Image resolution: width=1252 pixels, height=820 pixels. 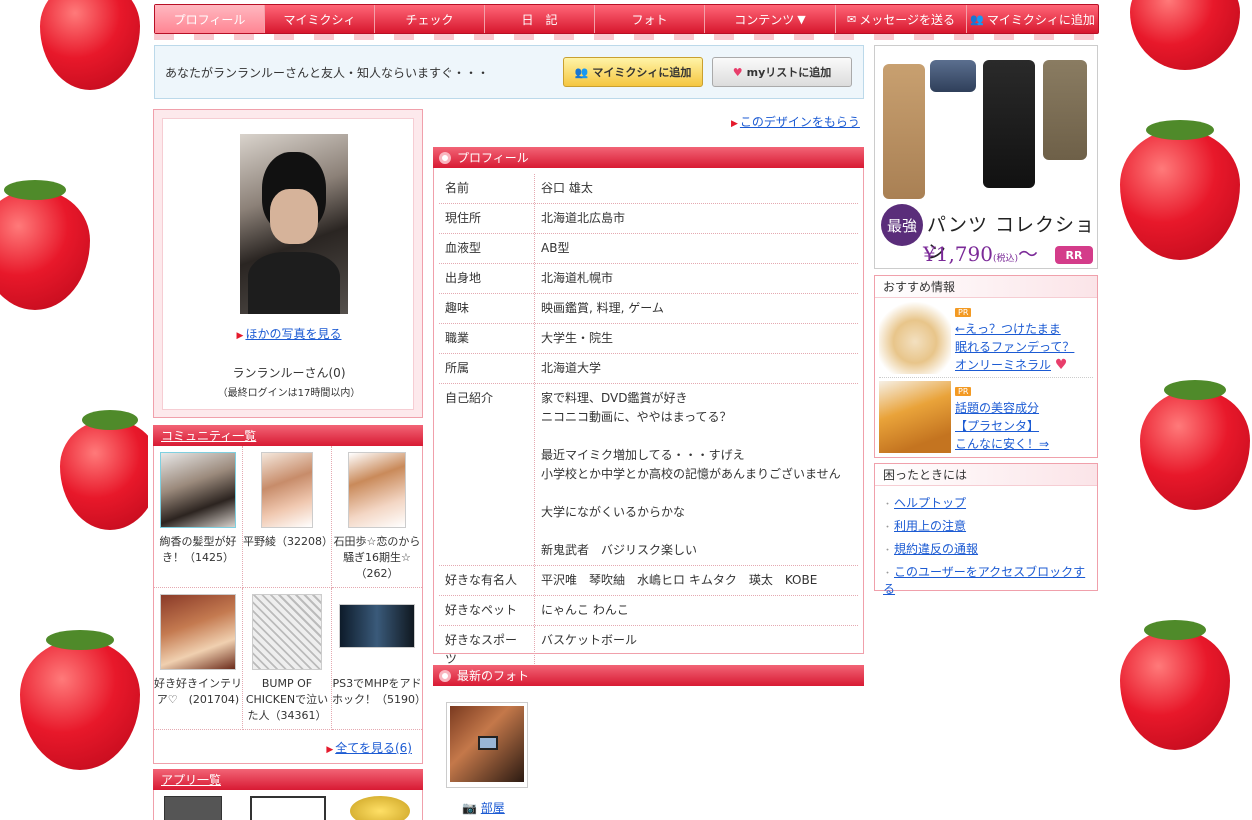 I want to click on nav-label: フォト, so click(x=649, y=19).